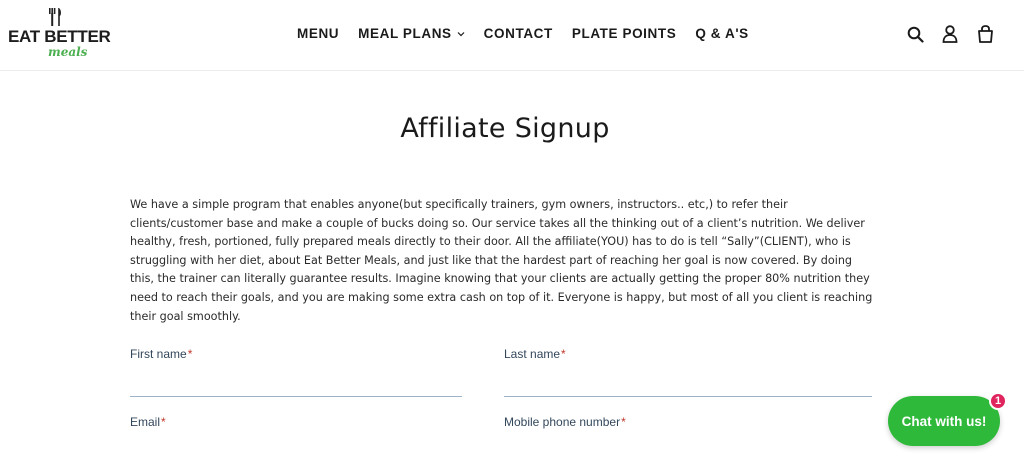 Image resolution: width=1024 pixels, height=464 pixels. I want to click on email-field: Email*, so click(296, 439).